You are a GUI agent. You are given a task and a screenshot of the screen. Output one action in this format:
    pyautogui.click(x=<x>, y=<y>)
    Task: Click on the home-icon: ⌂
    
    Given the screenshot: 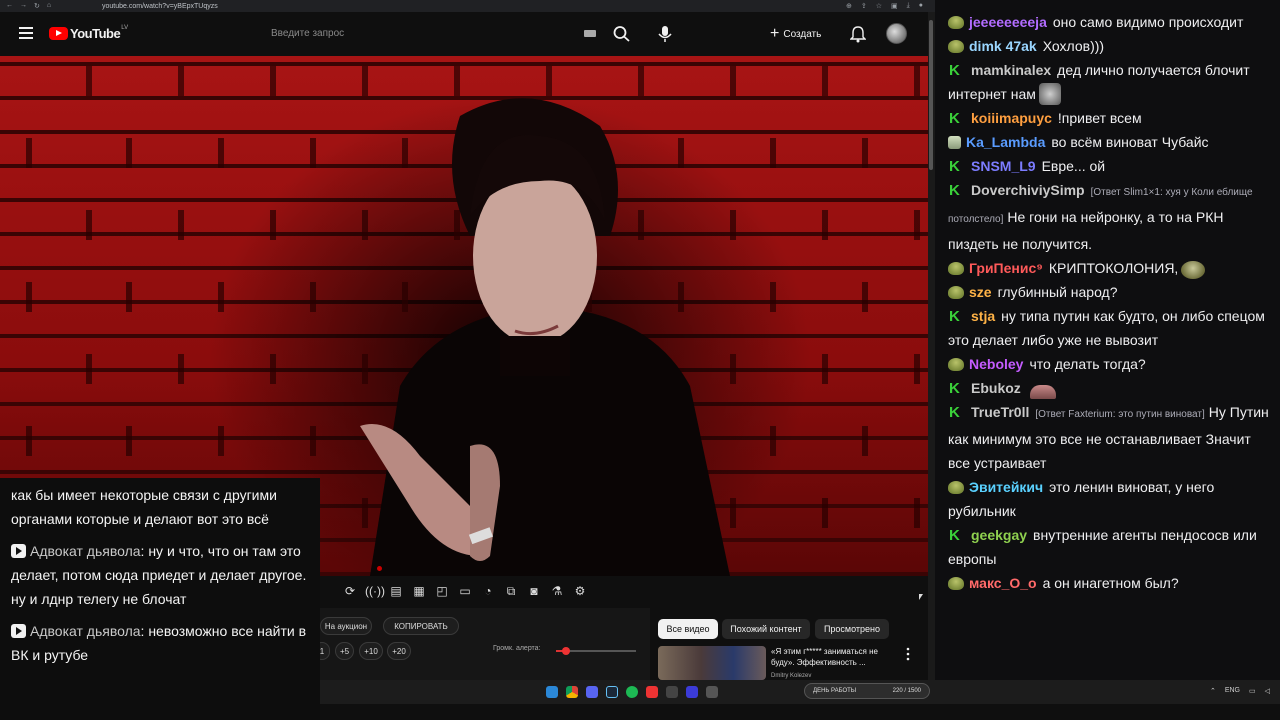 What is the action you would take?
    pyautogui.click(x=49, y=6)
    